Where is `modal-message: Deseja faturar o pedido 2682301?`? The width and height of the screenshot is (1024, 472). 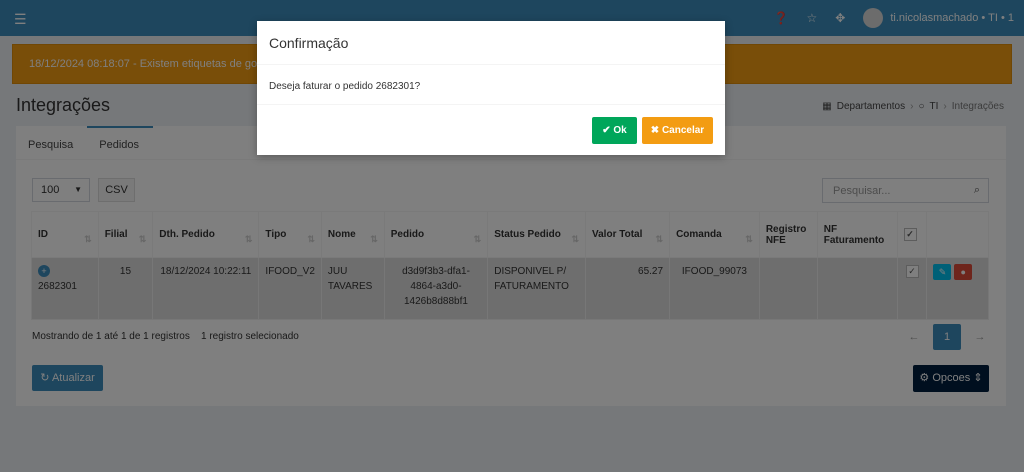 modal-message: Deseja faturar o pedido 2682301? is located at coordinates (491, 85).